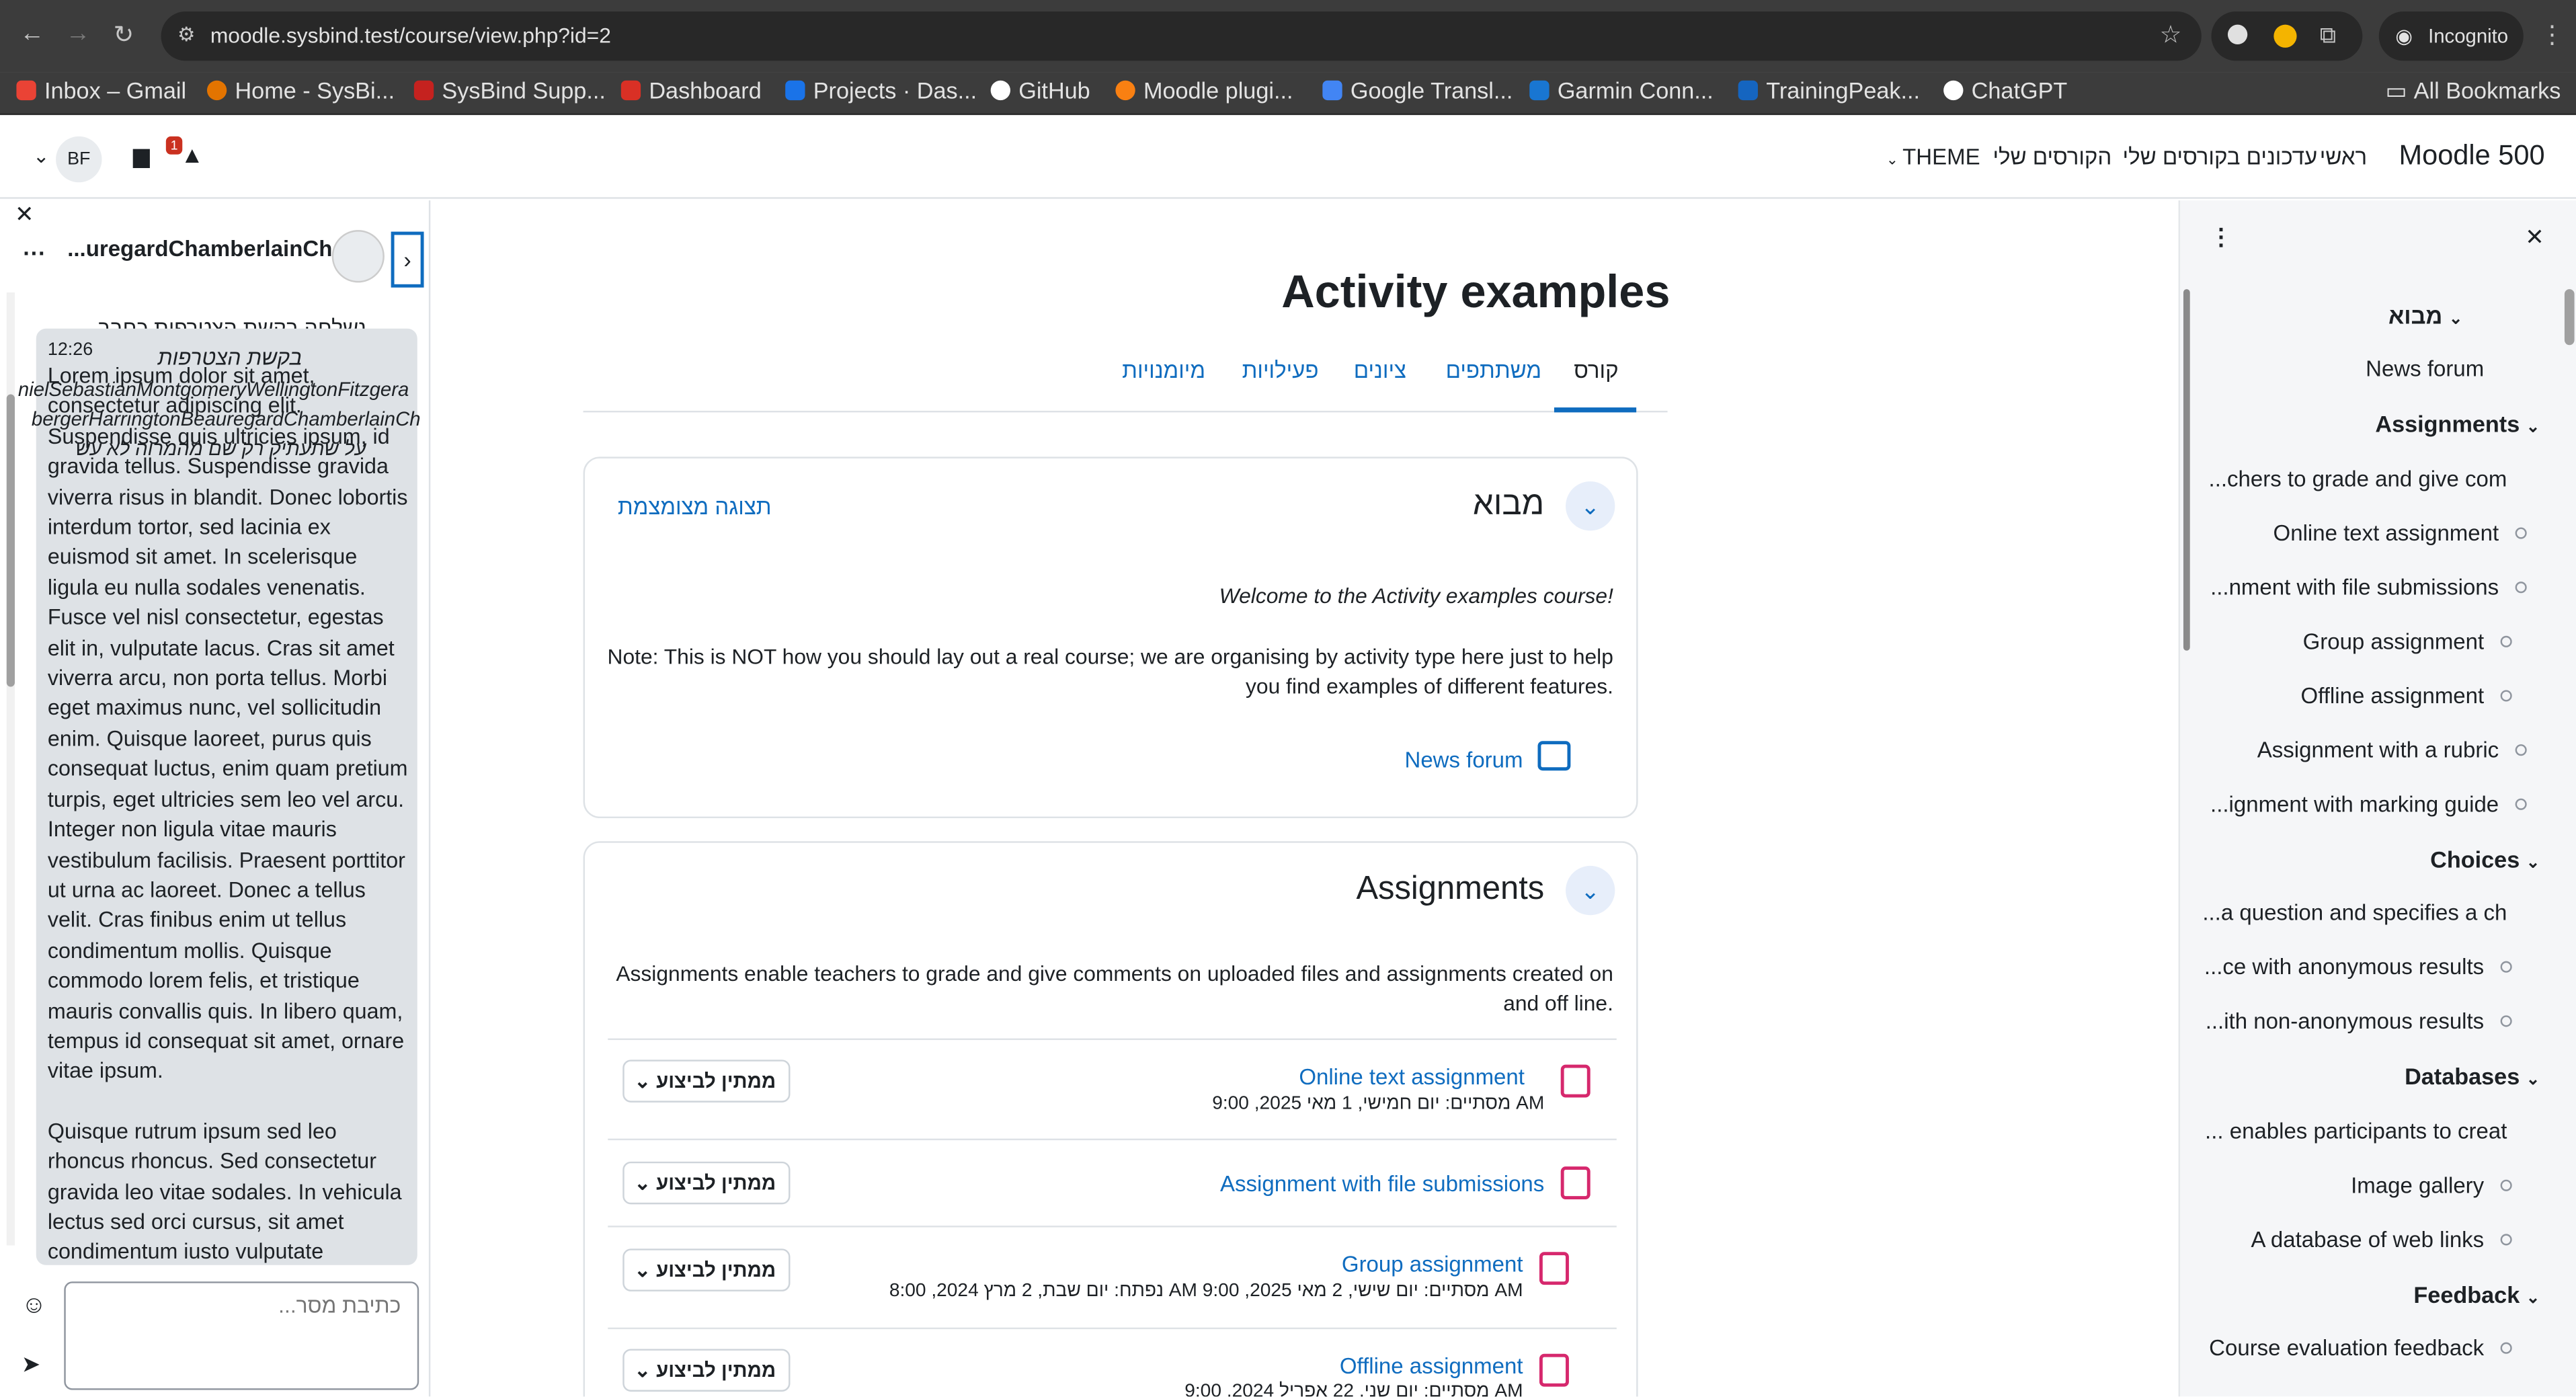 This screenshot has width=2576, height=1397. Describe the element at coordinates (691, 90) in the screenshot. I see `bookmark-dashboard: Dashboard` at that location.